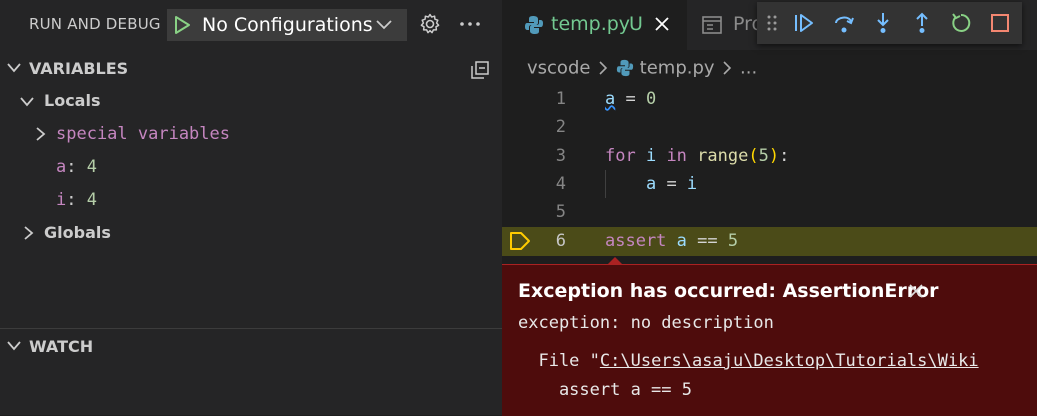 This screenshot has height=416, width=1037. I want to click on configuration-dropdown: No Configurations, so click(287, 25).